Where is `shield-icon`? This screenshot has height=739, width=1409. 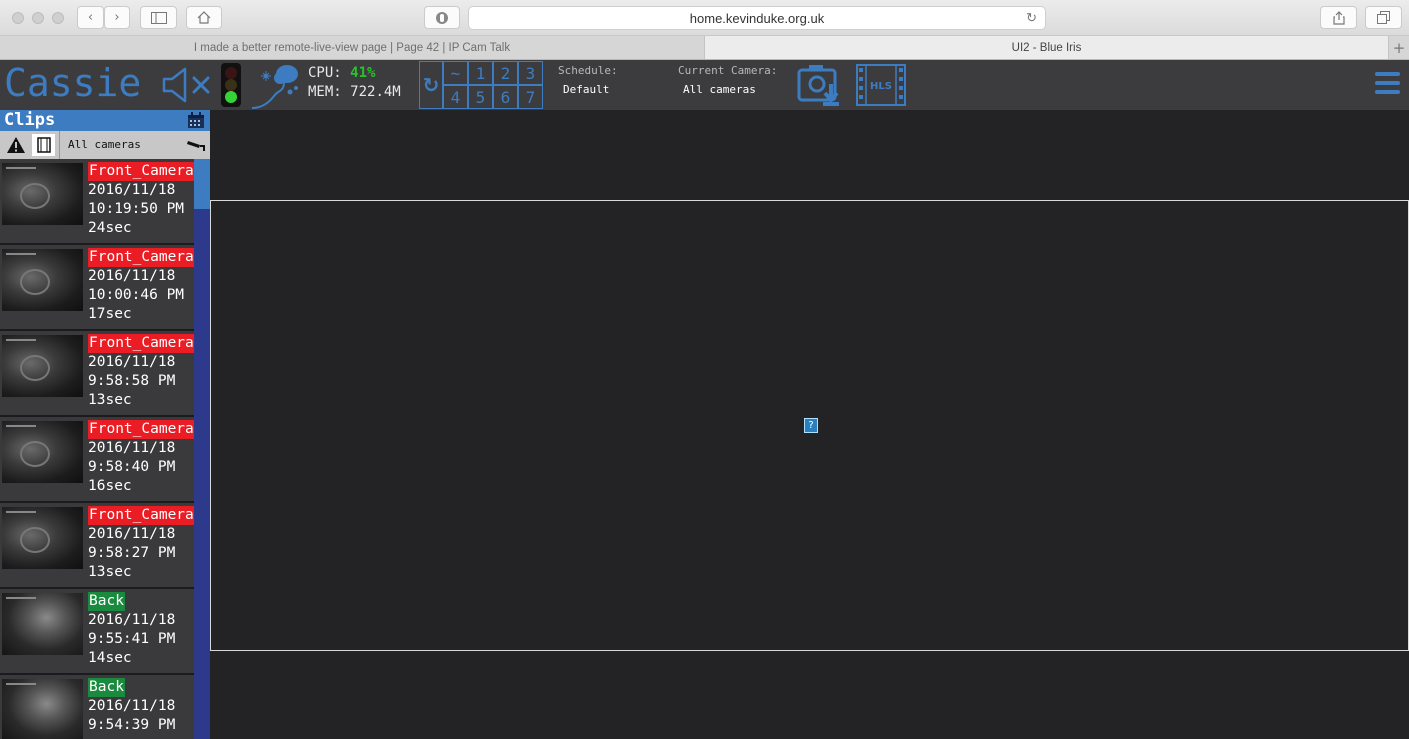
shield-icon is located at coordinates (442, 17).